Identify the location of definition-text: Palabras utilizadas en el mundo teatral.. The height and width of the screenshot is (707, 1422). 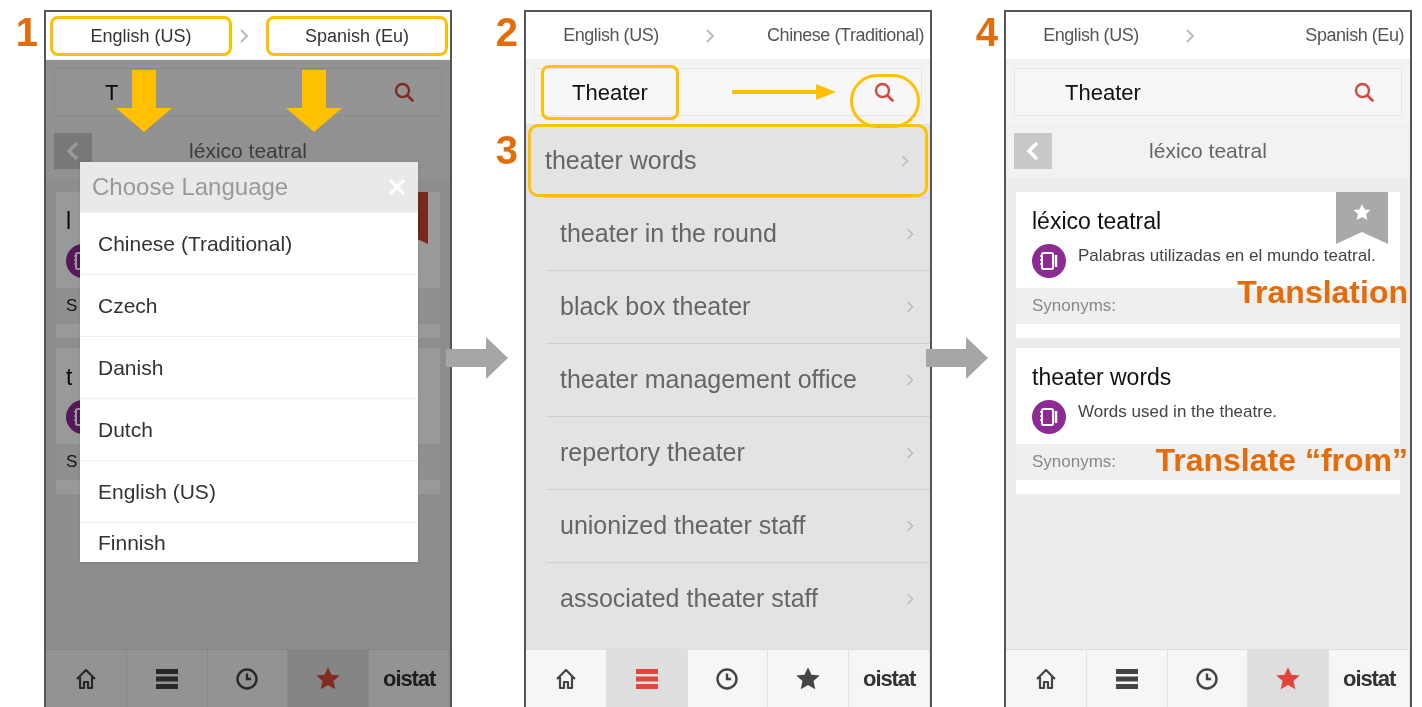
(1227, 256).